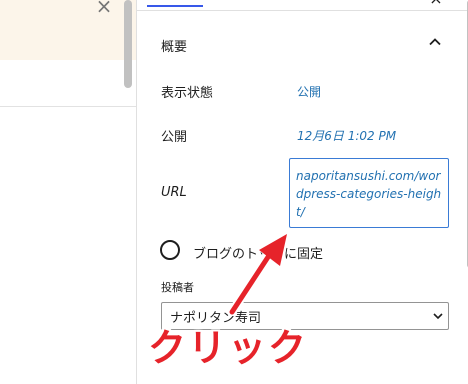 The image size is (468, 384). Describe the element at coordinates (438, 316) in the screenshot. I see `chevron-down-icon` at that location.